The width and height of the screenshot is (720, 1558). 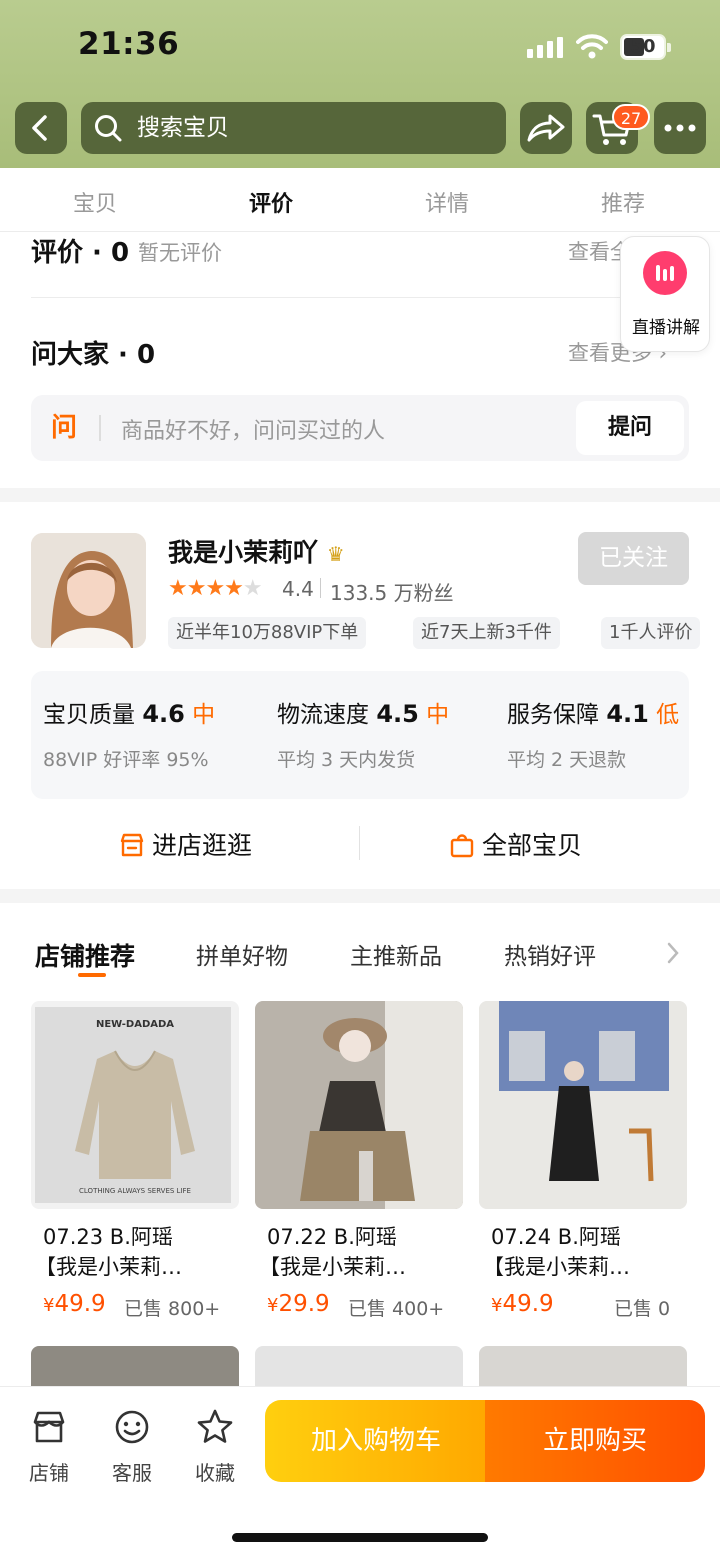 What do you see at coordinates (49, 1446) in the screenshot?
I see `bottom-shop-button: 店铺` at bounding box center [49, 1446].